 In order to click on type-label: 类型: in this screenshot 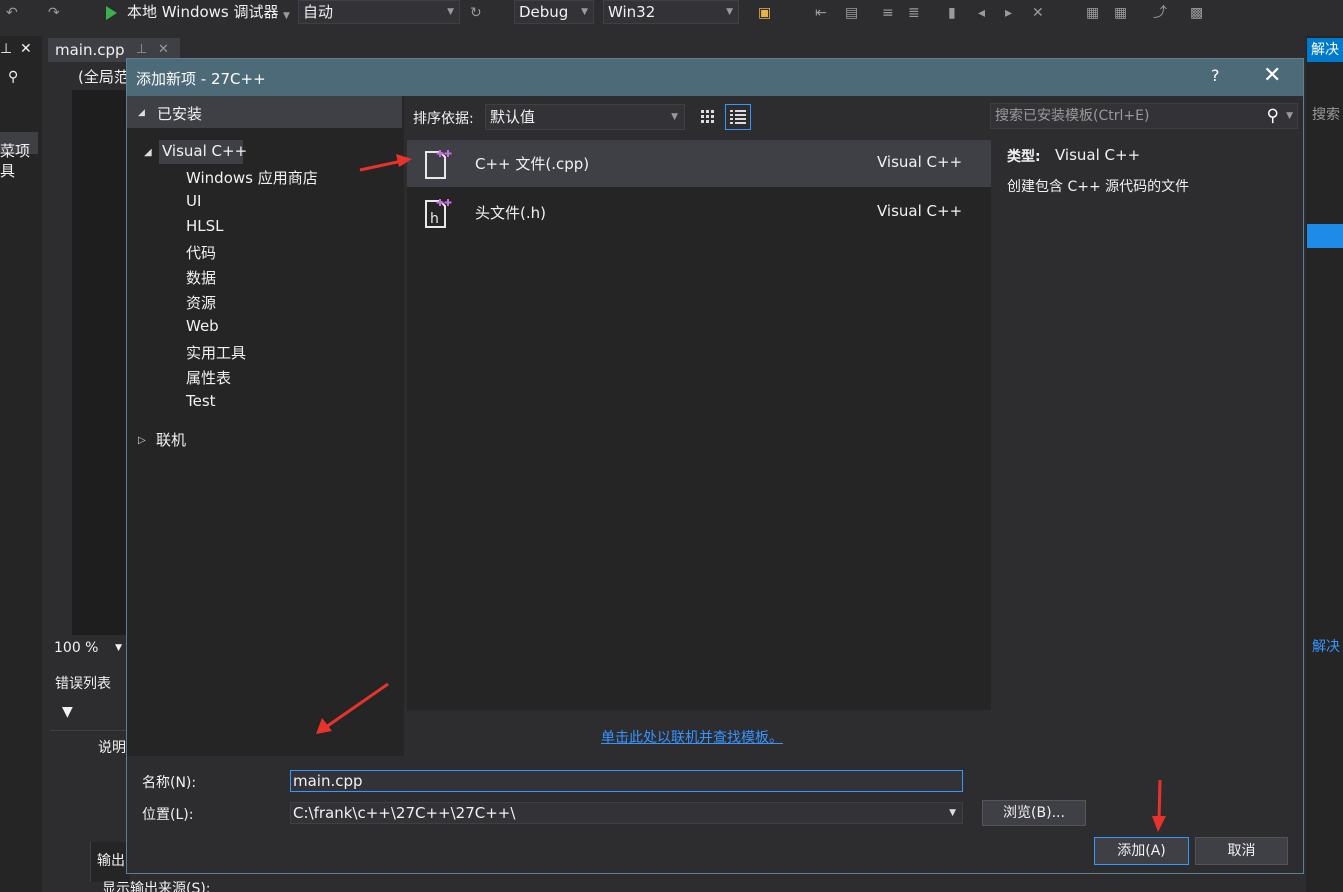, I will do `click(1024, 157)`.